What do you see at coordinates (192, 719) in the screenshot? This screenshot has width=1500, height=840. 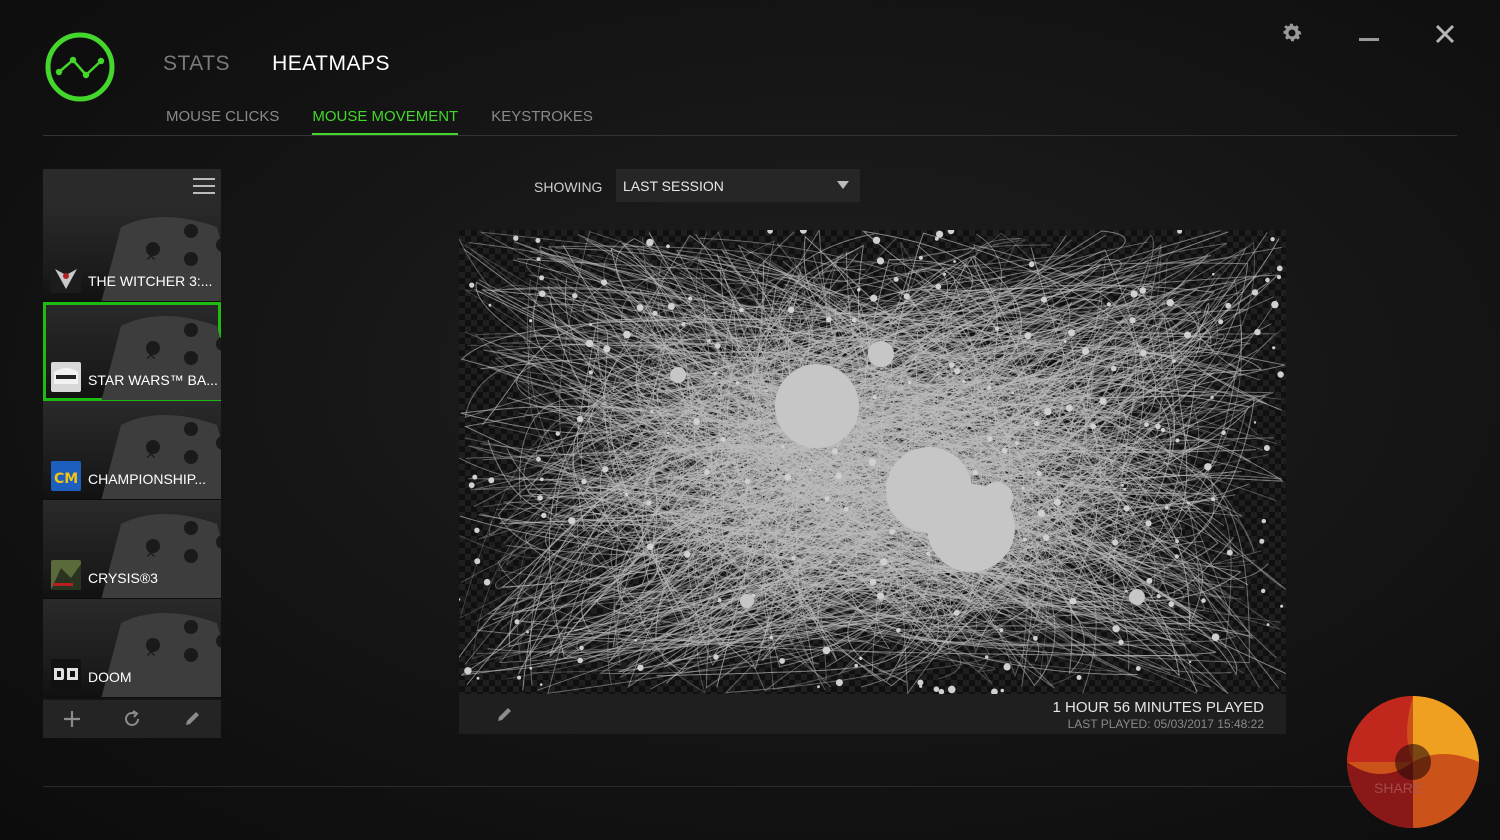 I see `edit-icon` at bounding box center [192, 719].